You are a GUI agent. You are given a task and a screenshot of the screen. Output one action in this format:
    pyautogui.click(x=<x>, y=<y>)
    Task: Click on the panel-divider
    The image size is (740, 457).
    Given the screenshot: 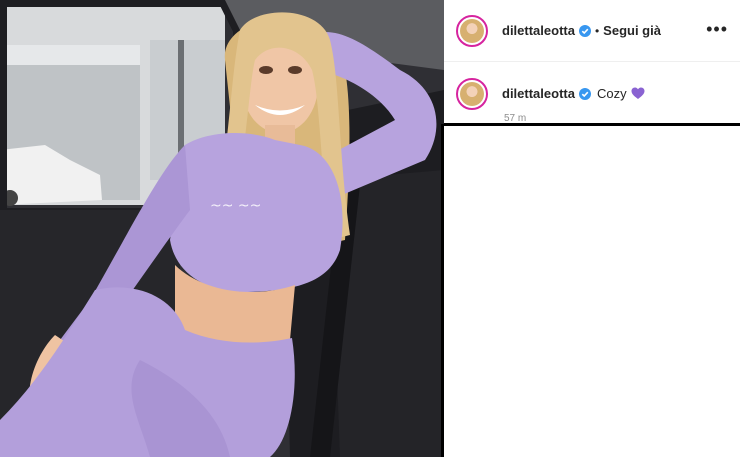 What is the action you would take?
    pyautogui.click(x=592, y=124)
    